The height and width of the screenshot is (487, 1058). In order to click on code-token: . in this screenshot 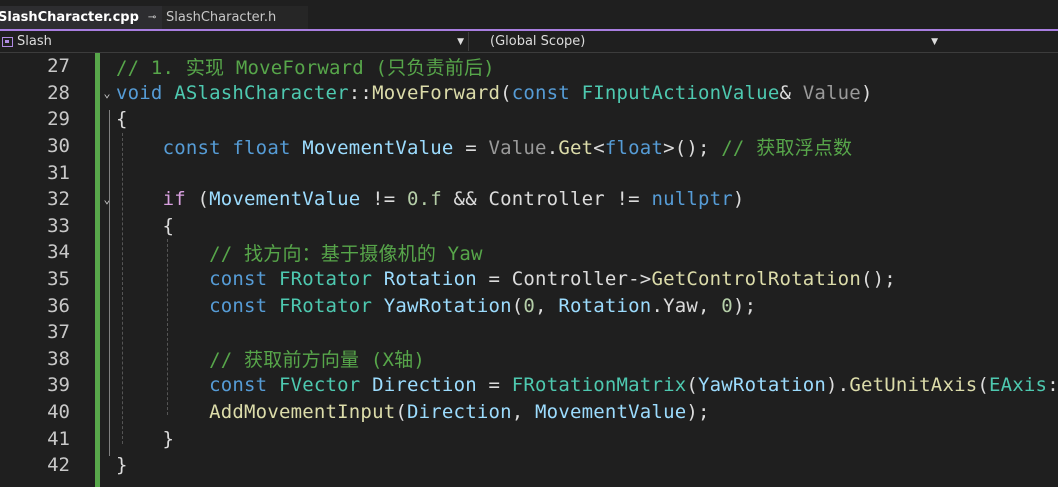, I will do `click(552, 147)`.